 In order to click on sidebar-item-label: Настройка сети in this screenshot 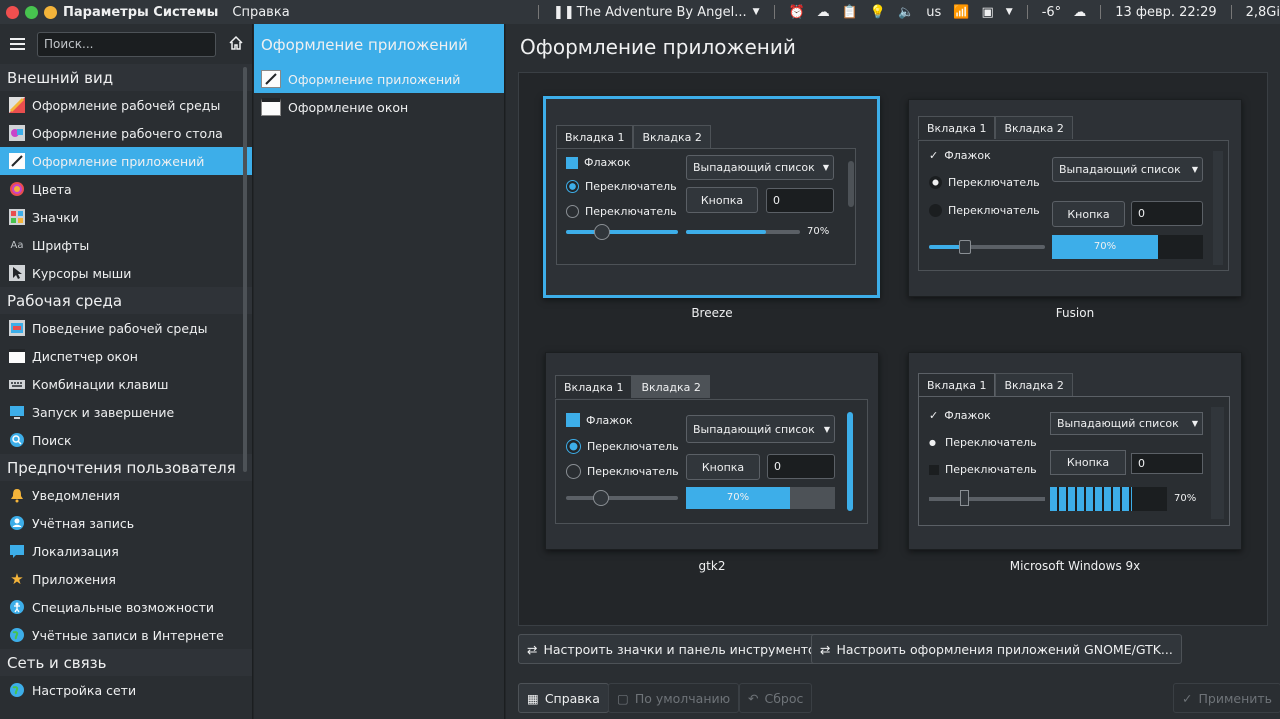, I will do `click(84, 690)`.